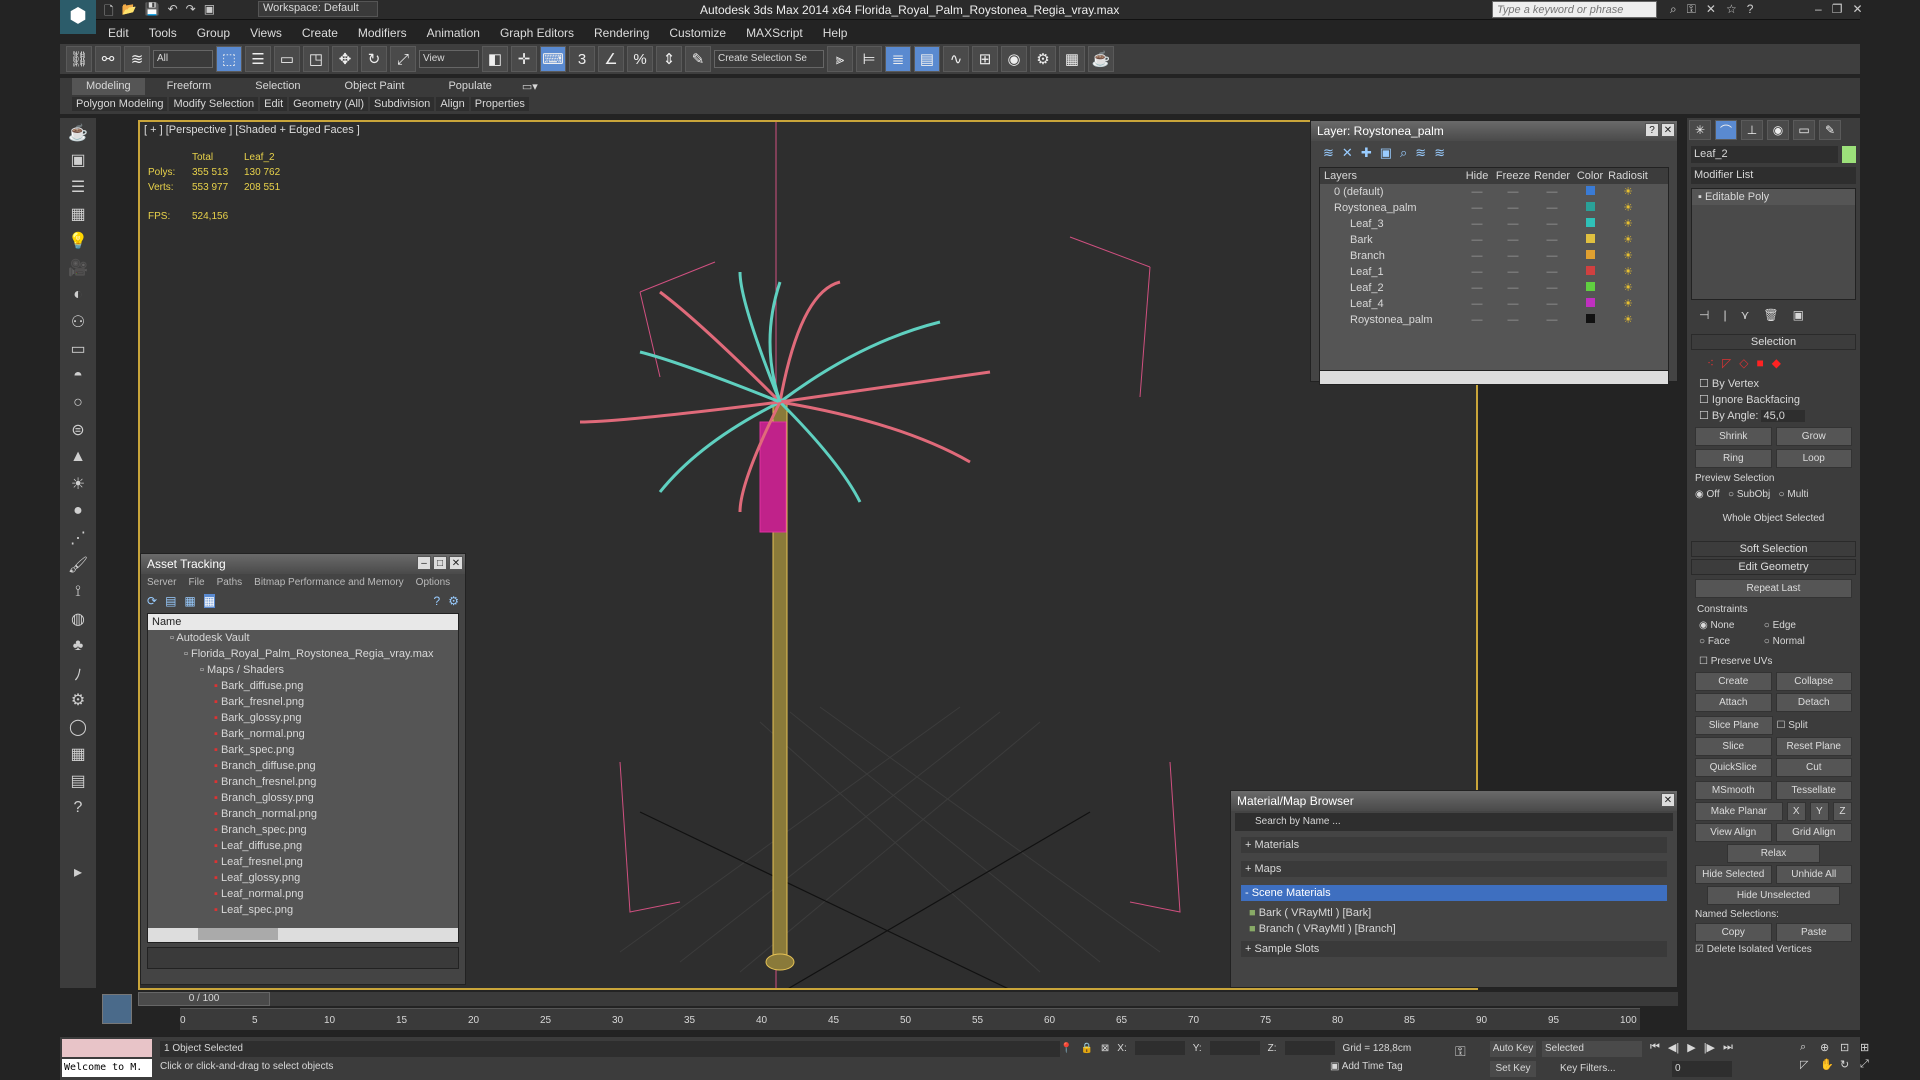 Image resolution: width=1920 pixels, height=1080 pixels. What do you see at coordinates (1590, 288) in the screenshot?
I see `layer-color-swatch` at bounding box center [1590, 288].